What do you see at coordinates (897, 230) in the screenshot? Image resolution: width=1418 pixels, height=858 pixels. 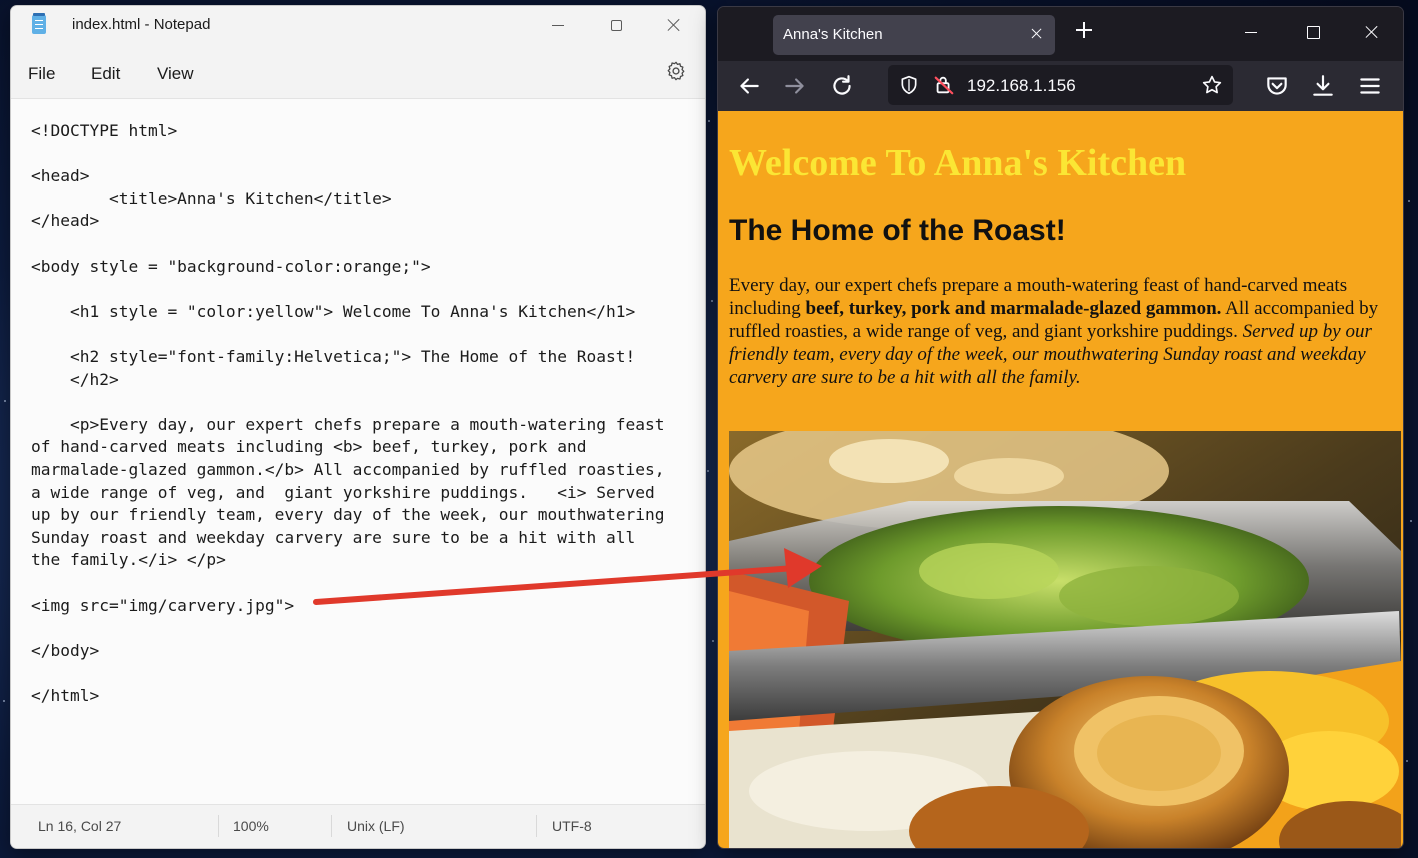 I see `page-subheading: The Home of the Roast!` at bounding box center [897, 230].